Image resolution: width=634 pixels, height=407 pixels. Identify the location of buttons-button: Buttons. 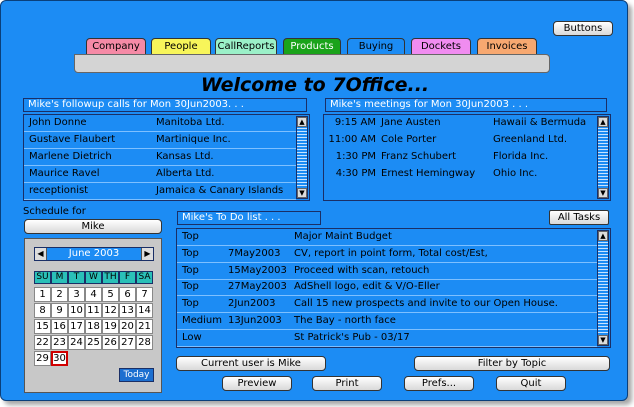
(583, 28).